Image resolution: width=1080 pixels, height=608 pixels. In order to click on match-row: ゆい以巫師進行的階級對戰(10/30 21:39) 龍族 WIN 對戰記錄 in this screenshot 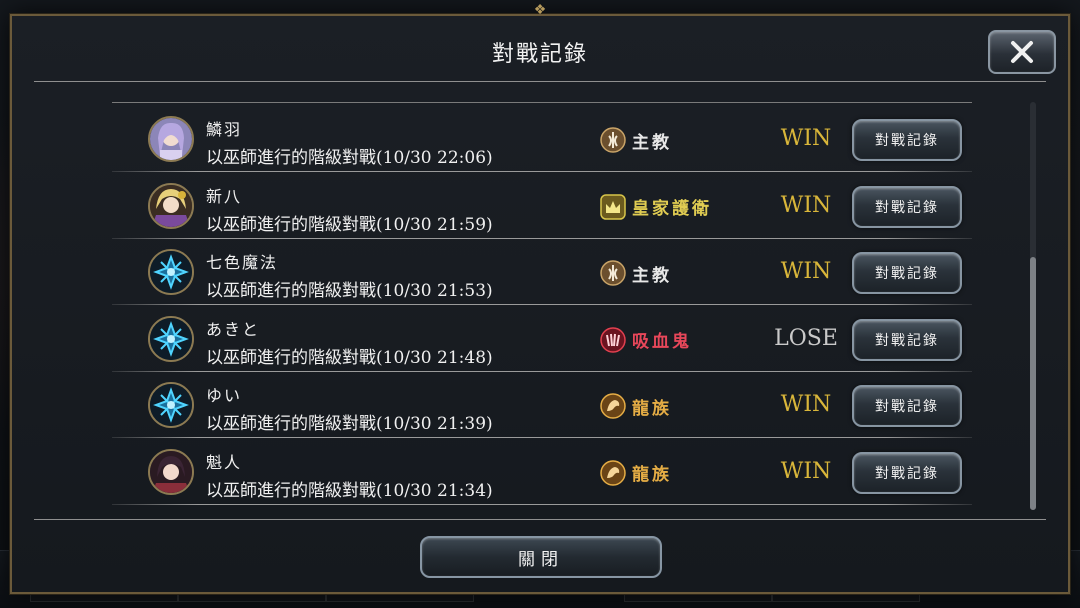, I will do `click(542, 405)`.